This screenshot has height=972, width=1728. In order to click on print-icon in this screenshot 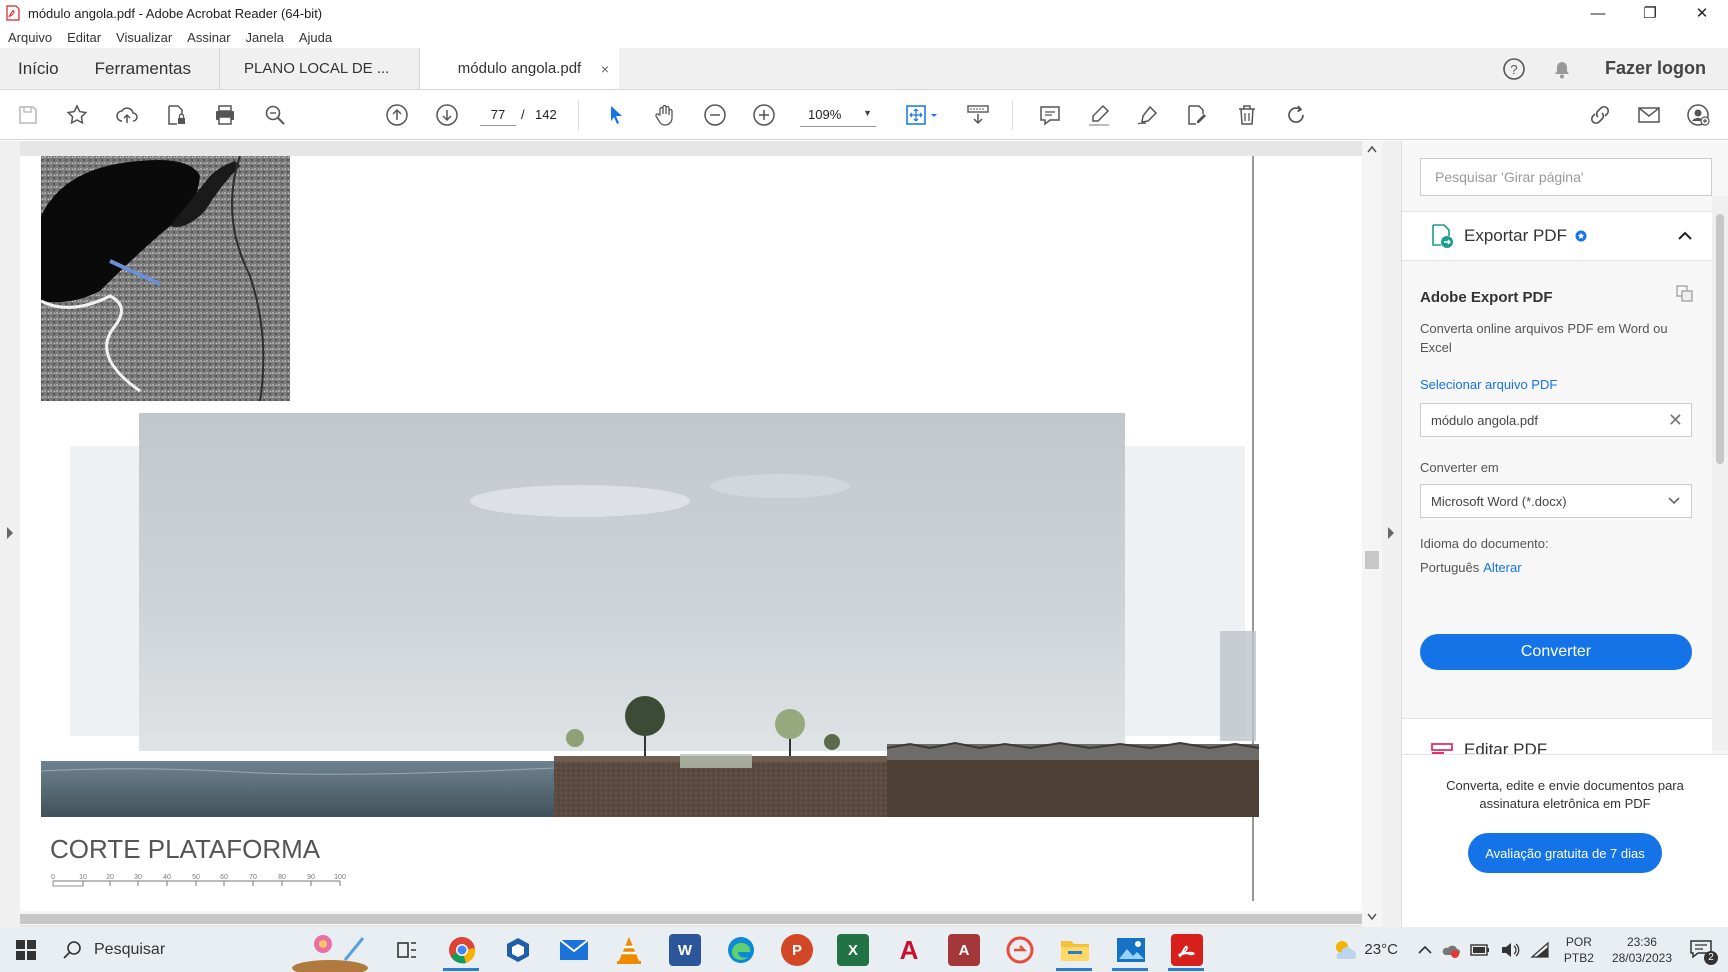, I will do `click(225, 115)`.